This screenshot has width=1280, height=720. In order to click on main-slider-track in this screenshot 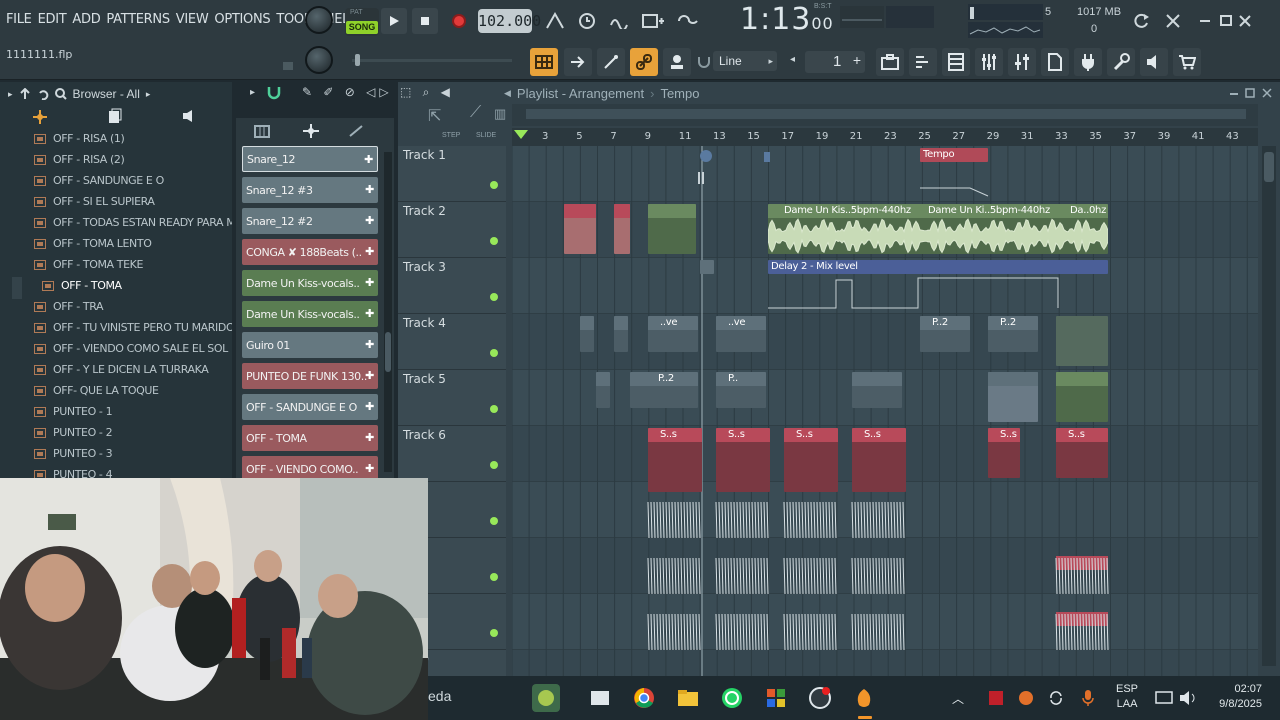, I will do `click(432, 60)`.